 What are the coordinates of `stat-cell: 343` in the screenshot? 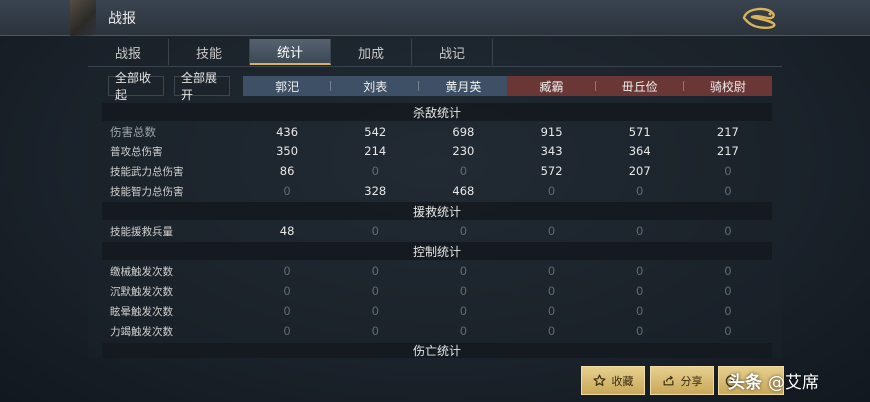 It's located at (551, 151).